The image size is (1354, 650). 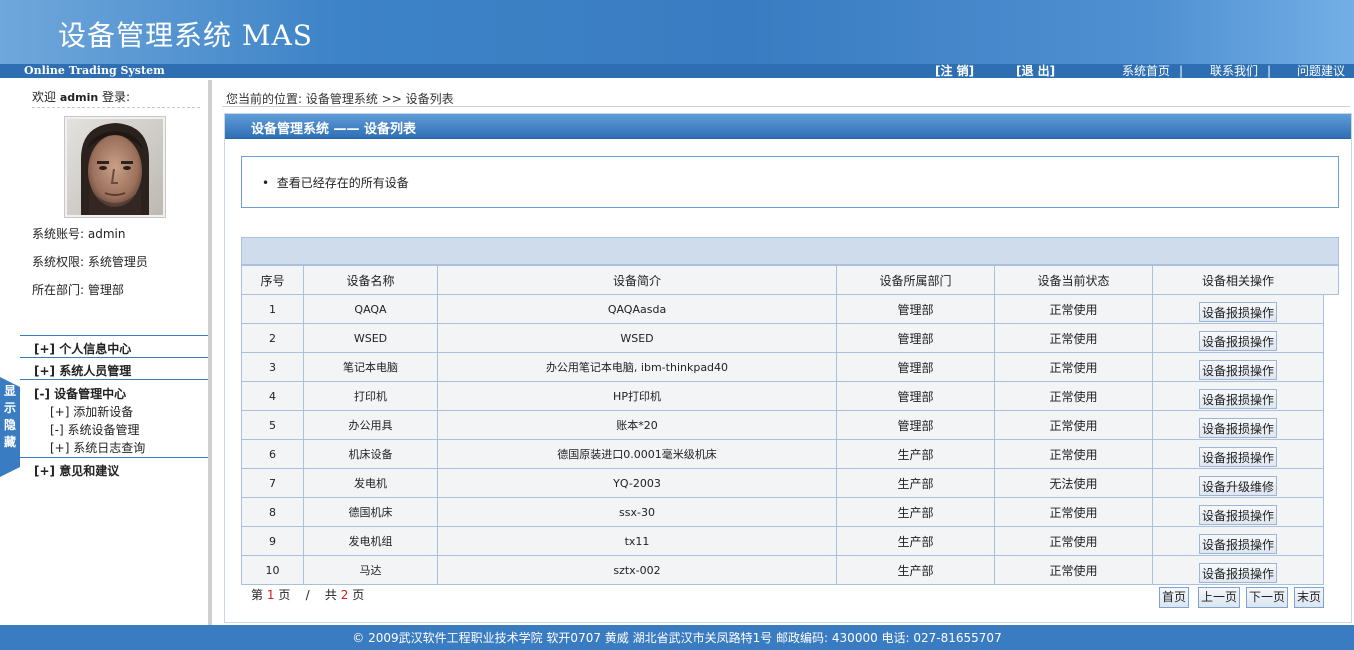 What do you see at coordinates (94, 70) in the screenshot?
I see `brand-subtitle: Online Trading System` at bounding box center [94, 70].